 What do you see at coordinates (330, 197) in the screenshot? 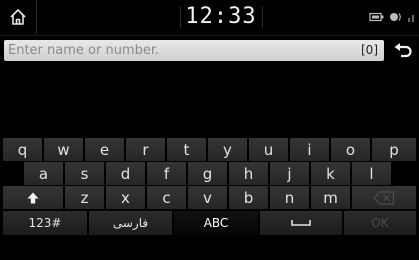
I see `key-m: m` at bounding box center [330, 197].